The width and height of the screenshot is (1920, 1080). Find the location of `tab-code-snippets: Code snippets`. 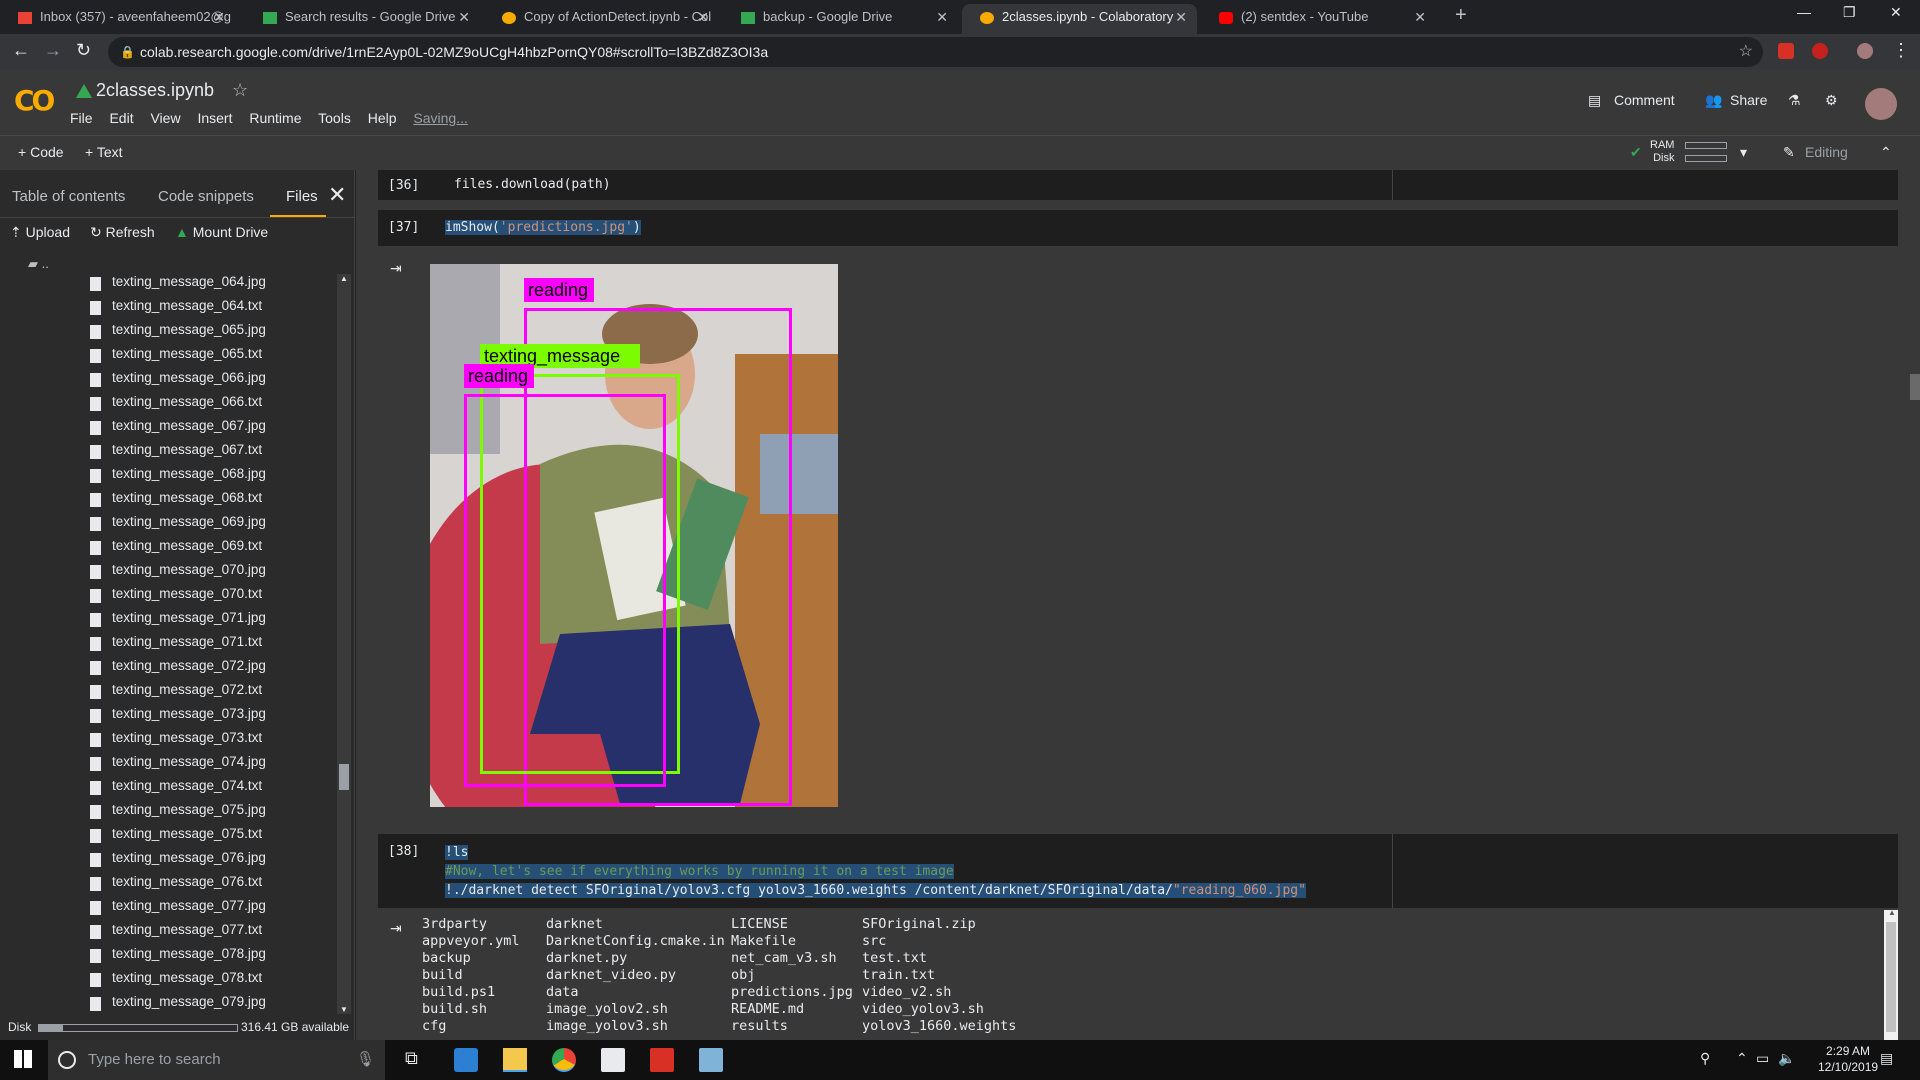

tab-code-snippets: Code snippets is located at coordinates (206, 196).